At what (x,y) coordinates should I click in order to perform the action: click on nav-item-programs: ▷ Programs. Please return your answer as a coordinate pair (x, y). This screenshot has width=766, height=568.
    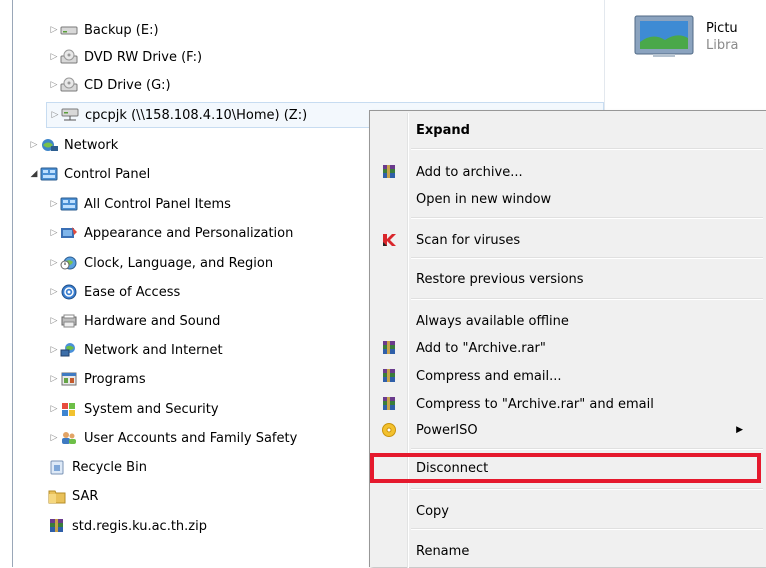
    Looking at the image, I should click on (208, 379).